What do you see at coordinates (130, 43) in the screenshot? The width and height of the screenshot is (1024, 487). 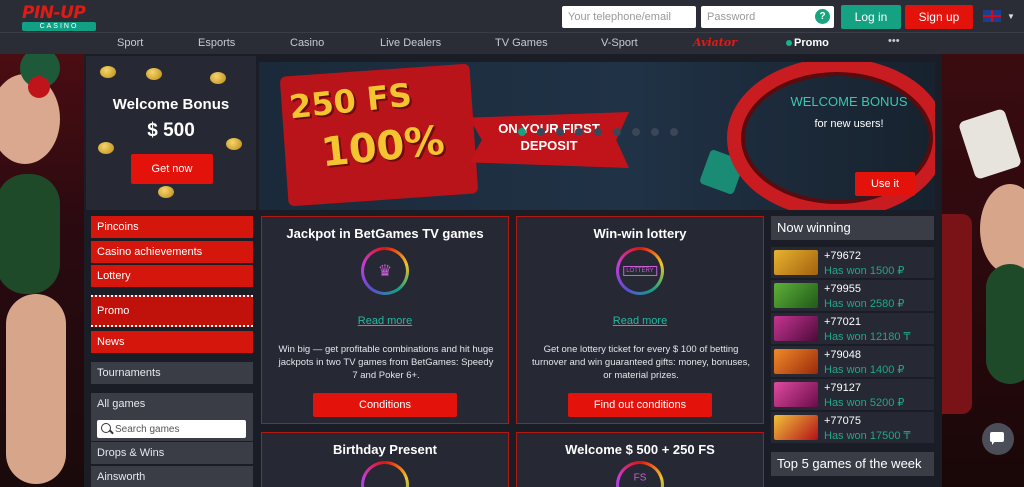 I see `nav-sport: Sport` at bounding box center [130, 43].